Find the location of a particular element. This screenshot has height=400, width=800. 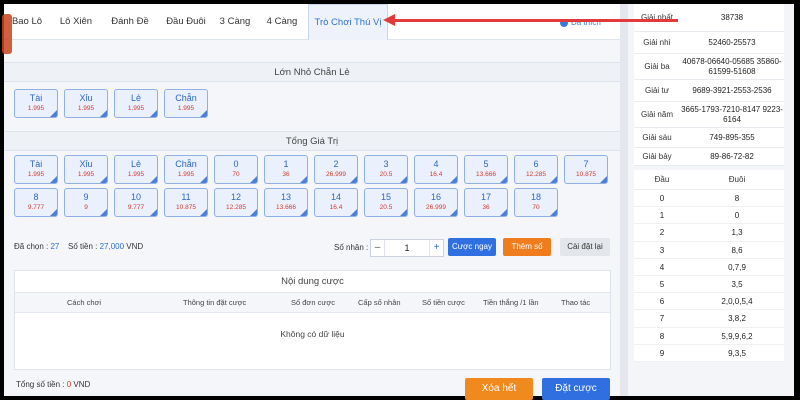

head-digit: 5 is located at coordinates (662, 284).